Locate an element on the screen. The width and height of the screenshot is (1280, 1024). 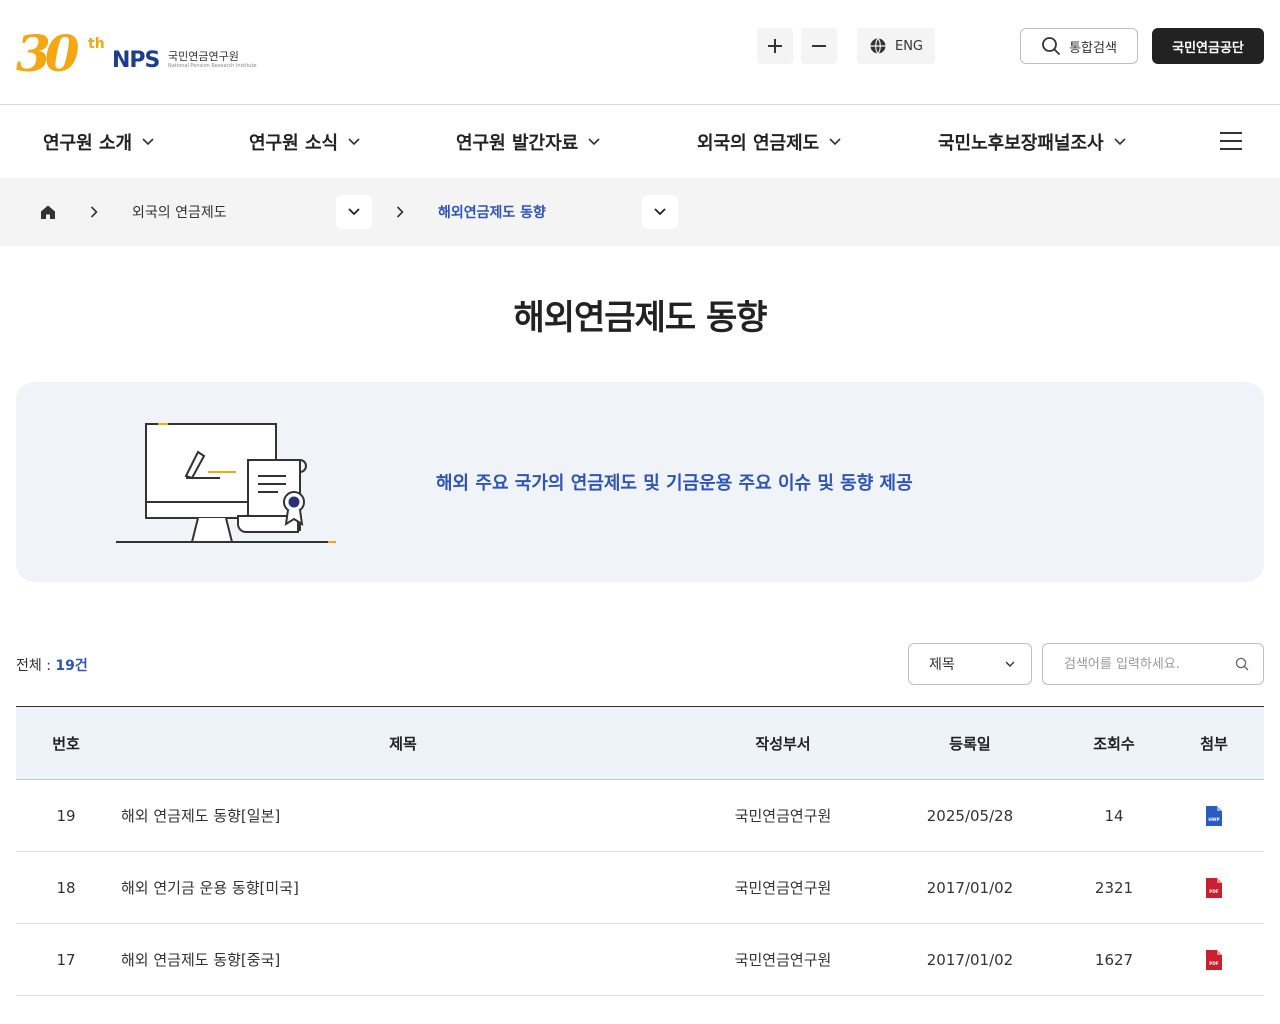
zoom-out-button is located at coordinates (819, 46).